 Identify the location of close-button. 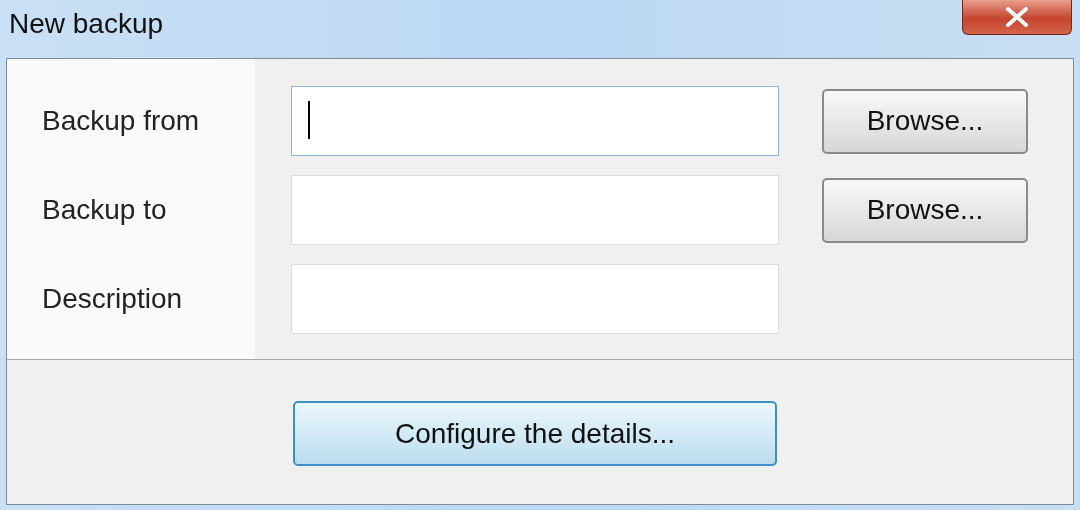
(1017, 17).